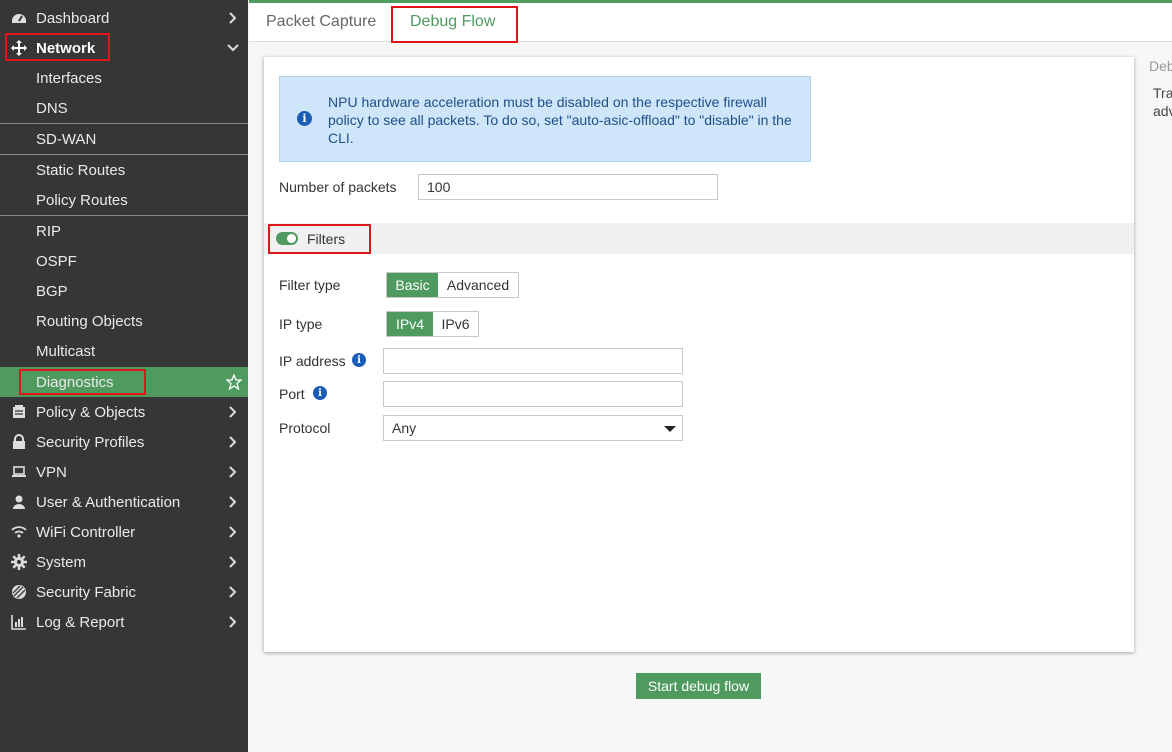  What do you see at coordinates (19, 532) in the screenshot?
I see `wifi-icon` at bounding box center [19, 532].